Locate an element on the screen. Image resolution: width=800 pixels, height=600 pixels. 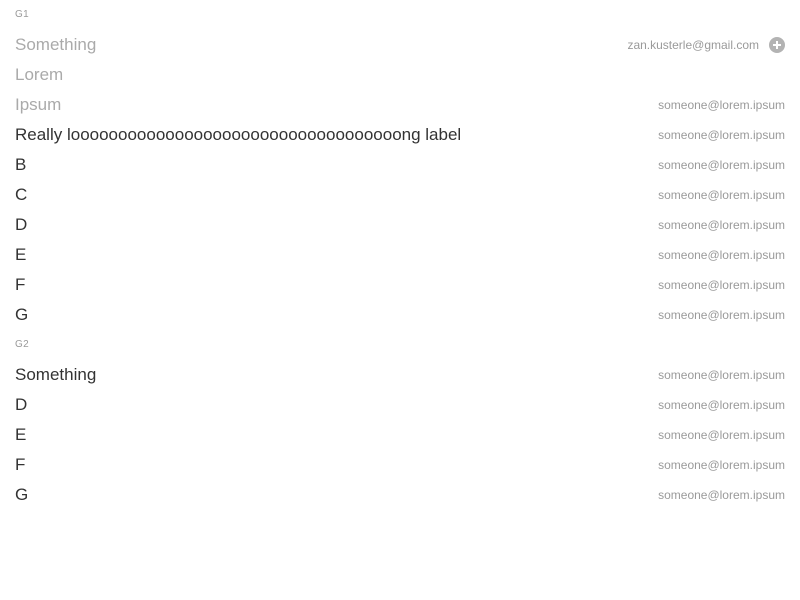
list-item: B someone@lorem.ipsum is located at coordinates (400, 165).